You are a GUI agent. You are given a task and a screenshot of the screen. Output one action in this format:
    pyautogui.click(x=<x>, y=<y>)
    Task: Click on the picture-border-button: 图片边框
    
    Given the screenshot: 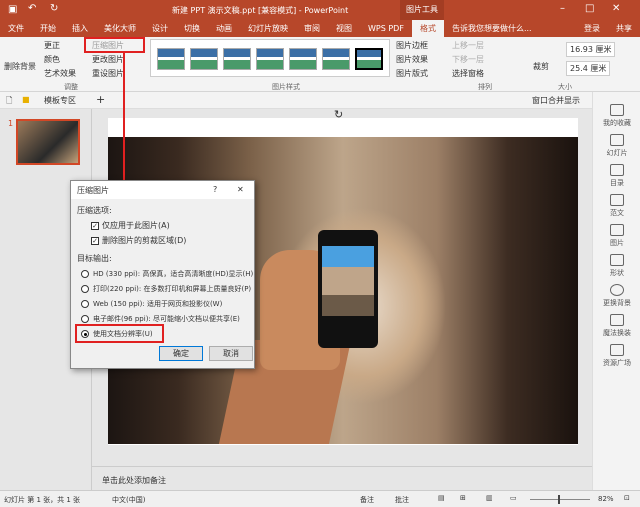 What is the action you would take?
    pyautogui.click(x=412, y=45)
    